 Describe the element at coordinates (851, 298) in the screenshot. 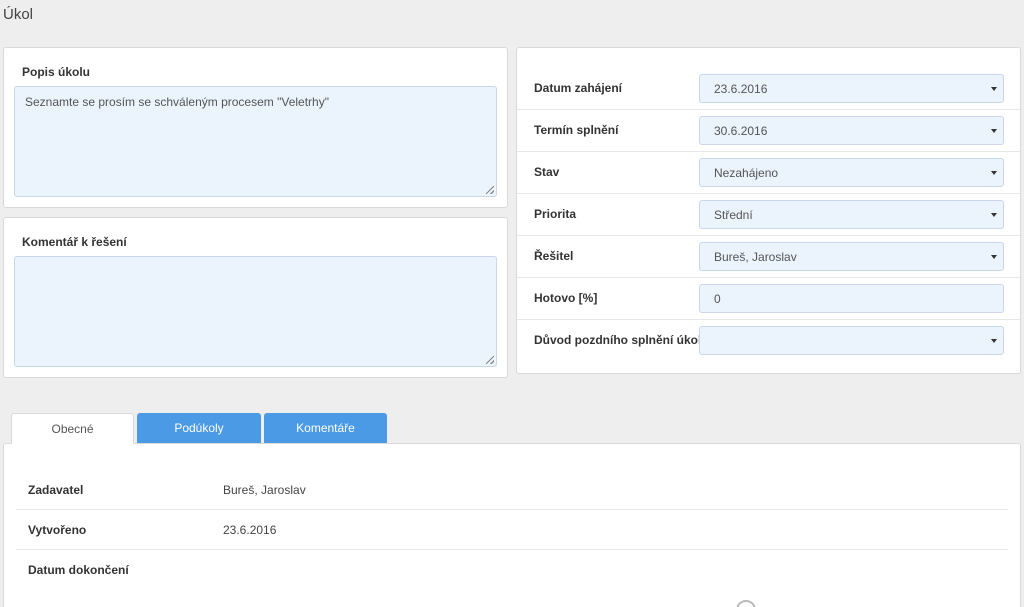

I see `done-percent-input: 0` at that location.